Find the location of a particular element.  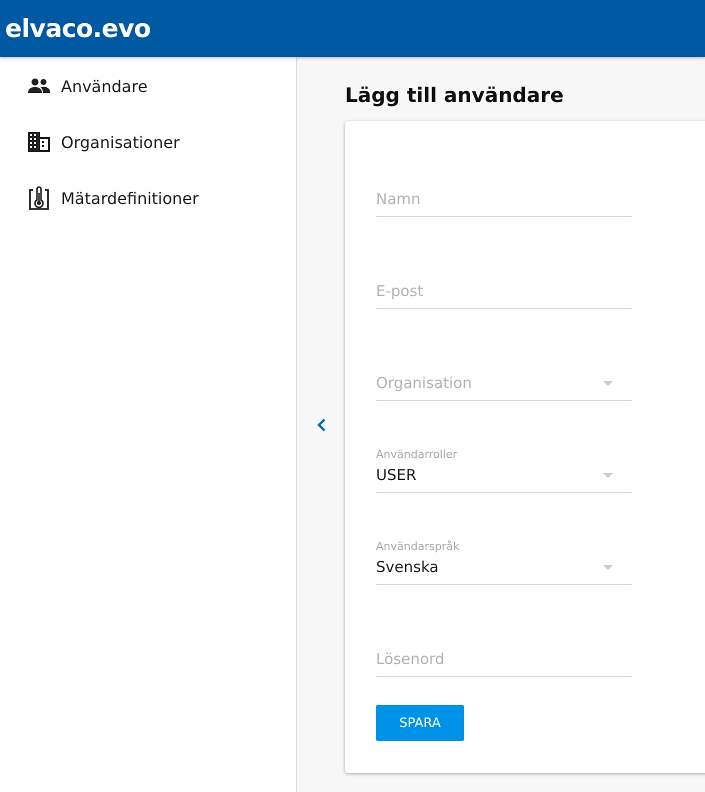

dropdown-field: Användarspråk Svenska is located at coordinates (504, 557).